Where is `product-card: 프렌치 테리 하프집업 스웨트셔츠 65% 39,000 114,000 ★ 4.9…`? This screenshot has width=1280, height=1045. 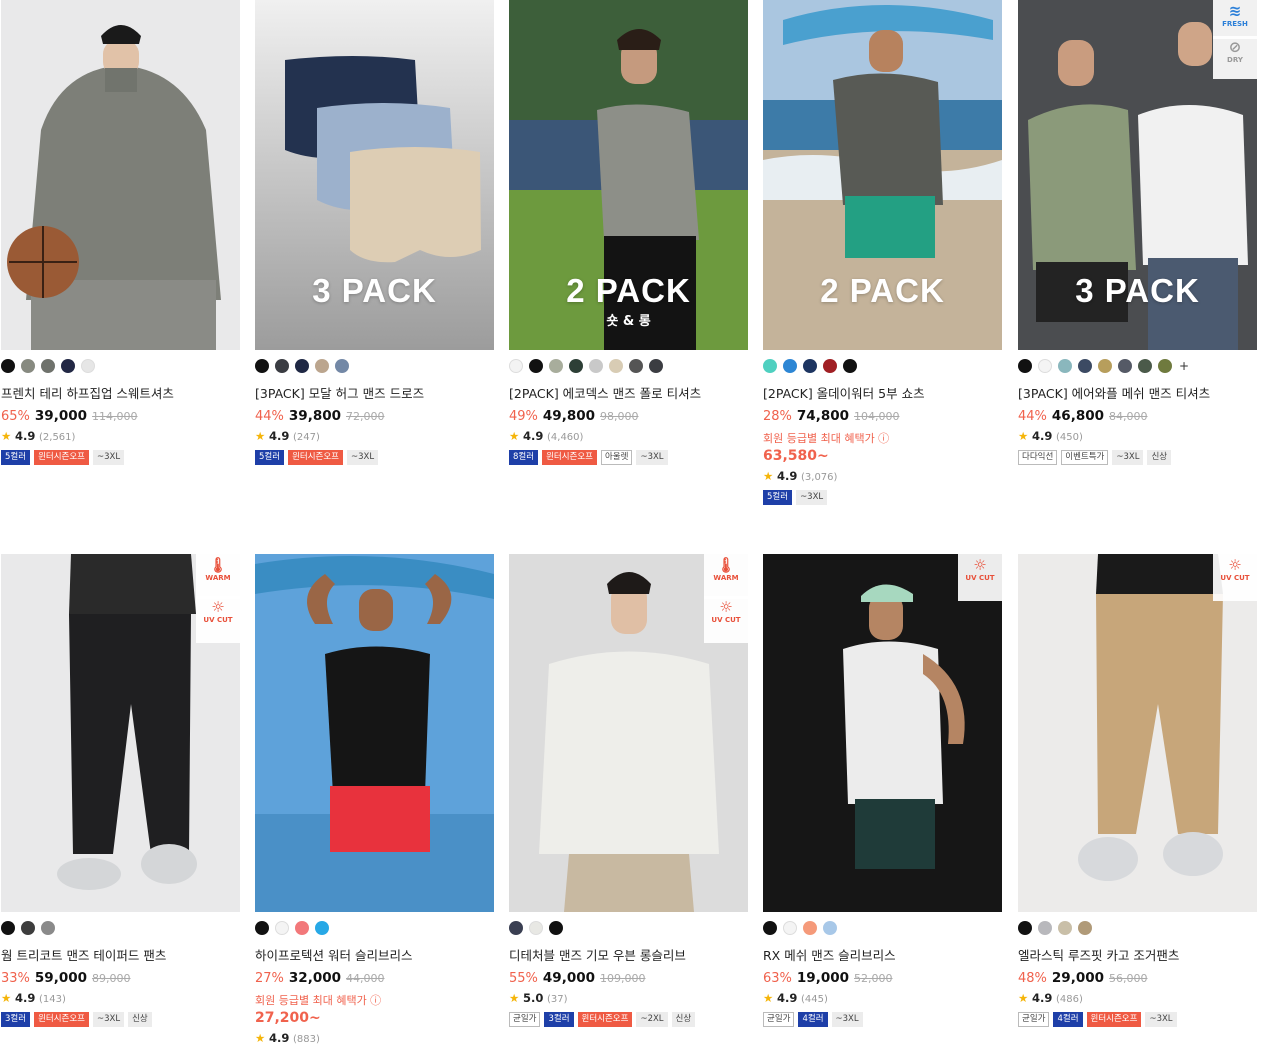
product-card: 프렌치 테리 하프집업 스웨트셔츠 65% 39,000 114,000 ★ 4.9… is located at coordinates (120, 232).